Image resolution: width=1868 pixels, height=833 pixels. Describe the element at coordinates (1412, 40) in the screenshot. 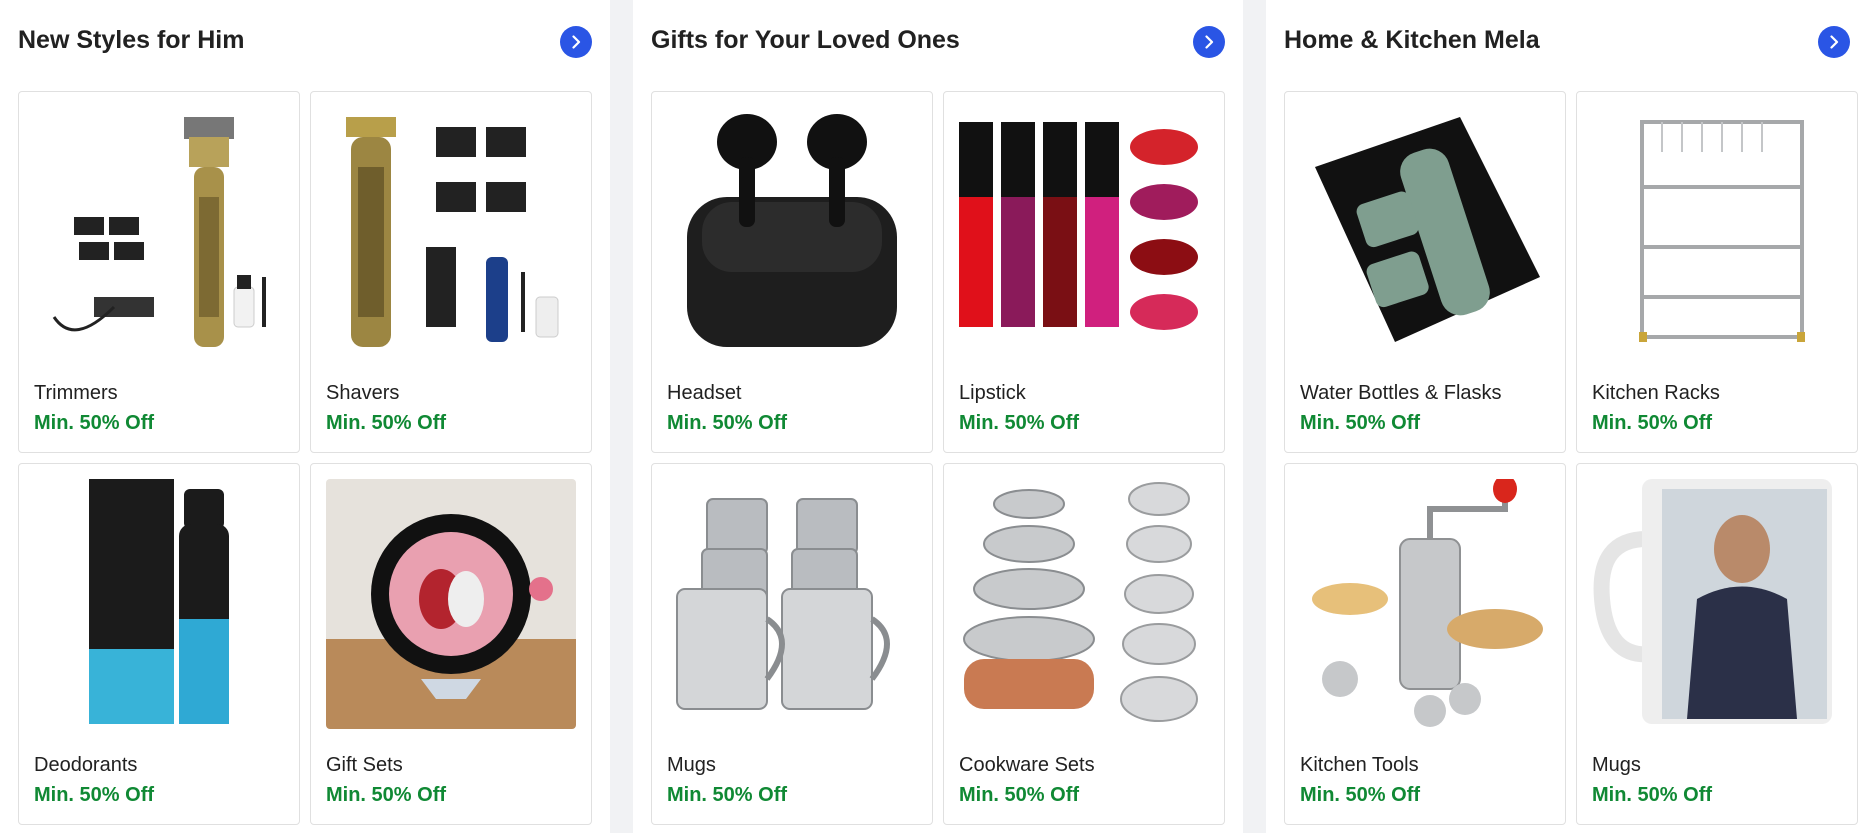

I see `panel-title: Home & Kitchen Mela` at that location.